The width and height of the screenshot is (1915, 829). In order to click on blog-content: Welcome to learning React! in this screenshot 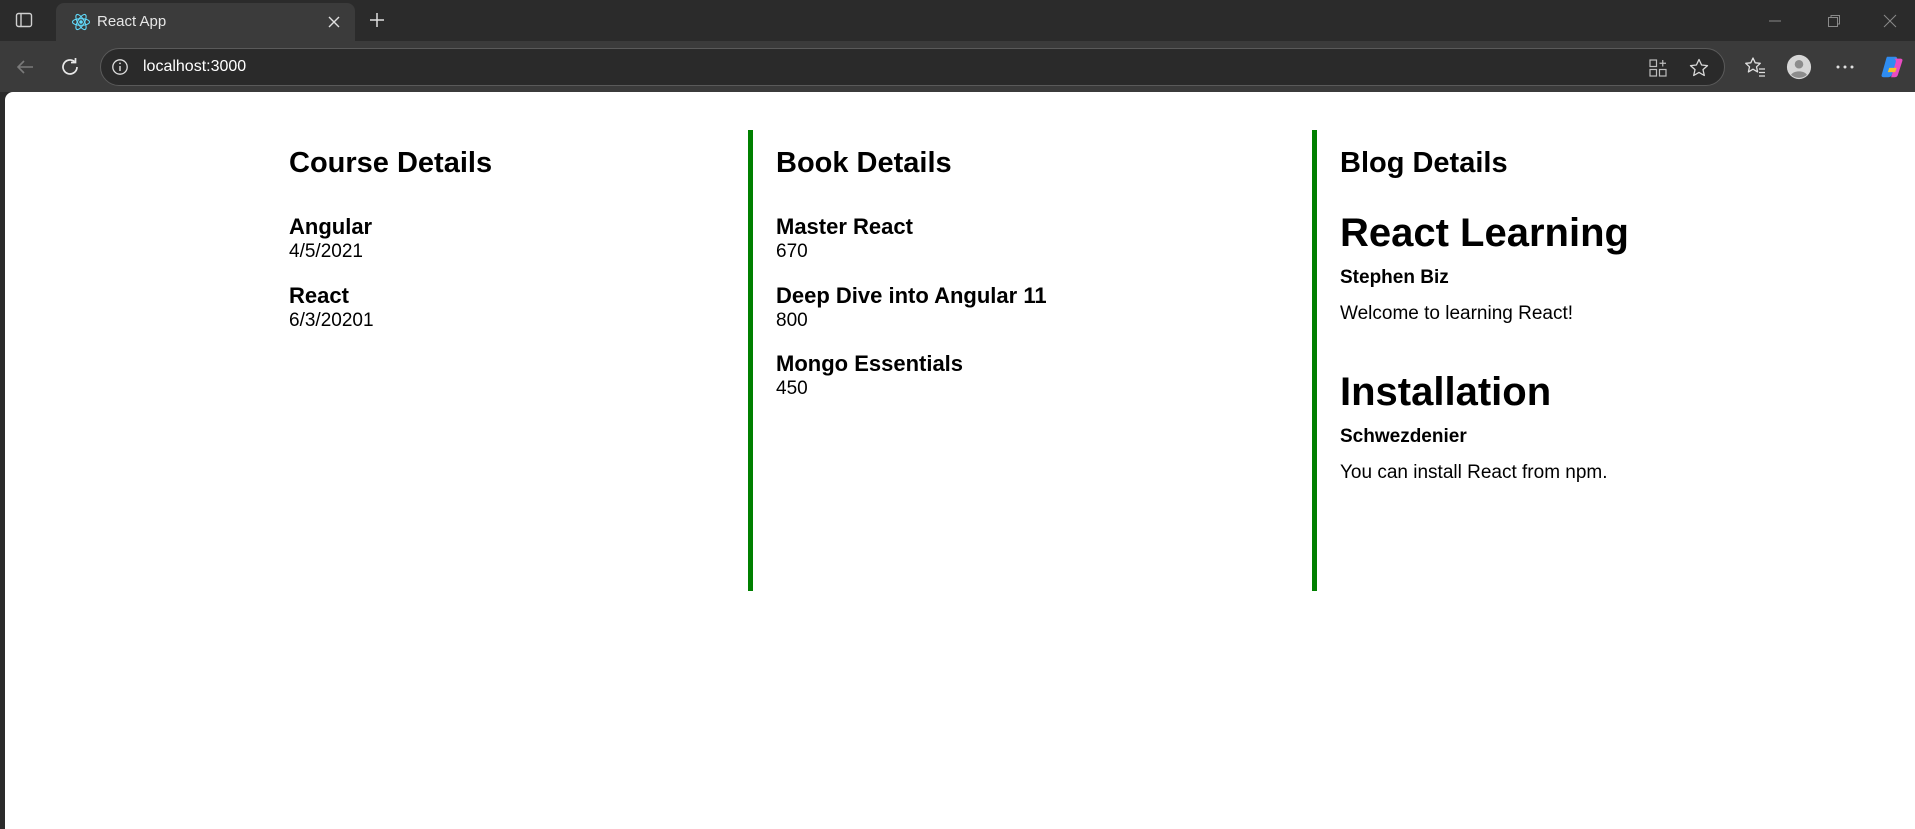, I will do `click(1457, 313)`.